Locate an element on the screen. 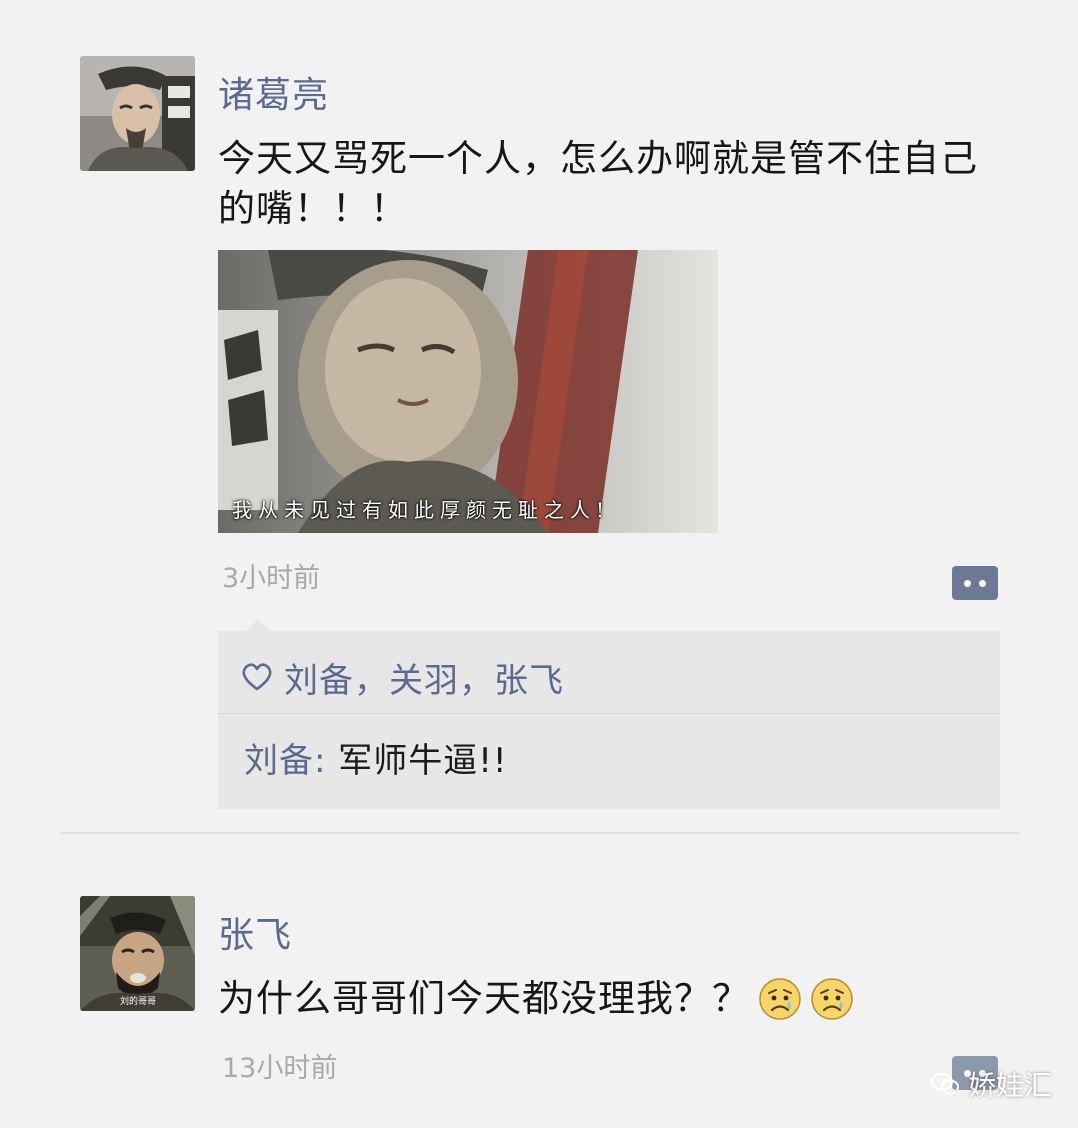  avatar is located at coordinates (137, 113).